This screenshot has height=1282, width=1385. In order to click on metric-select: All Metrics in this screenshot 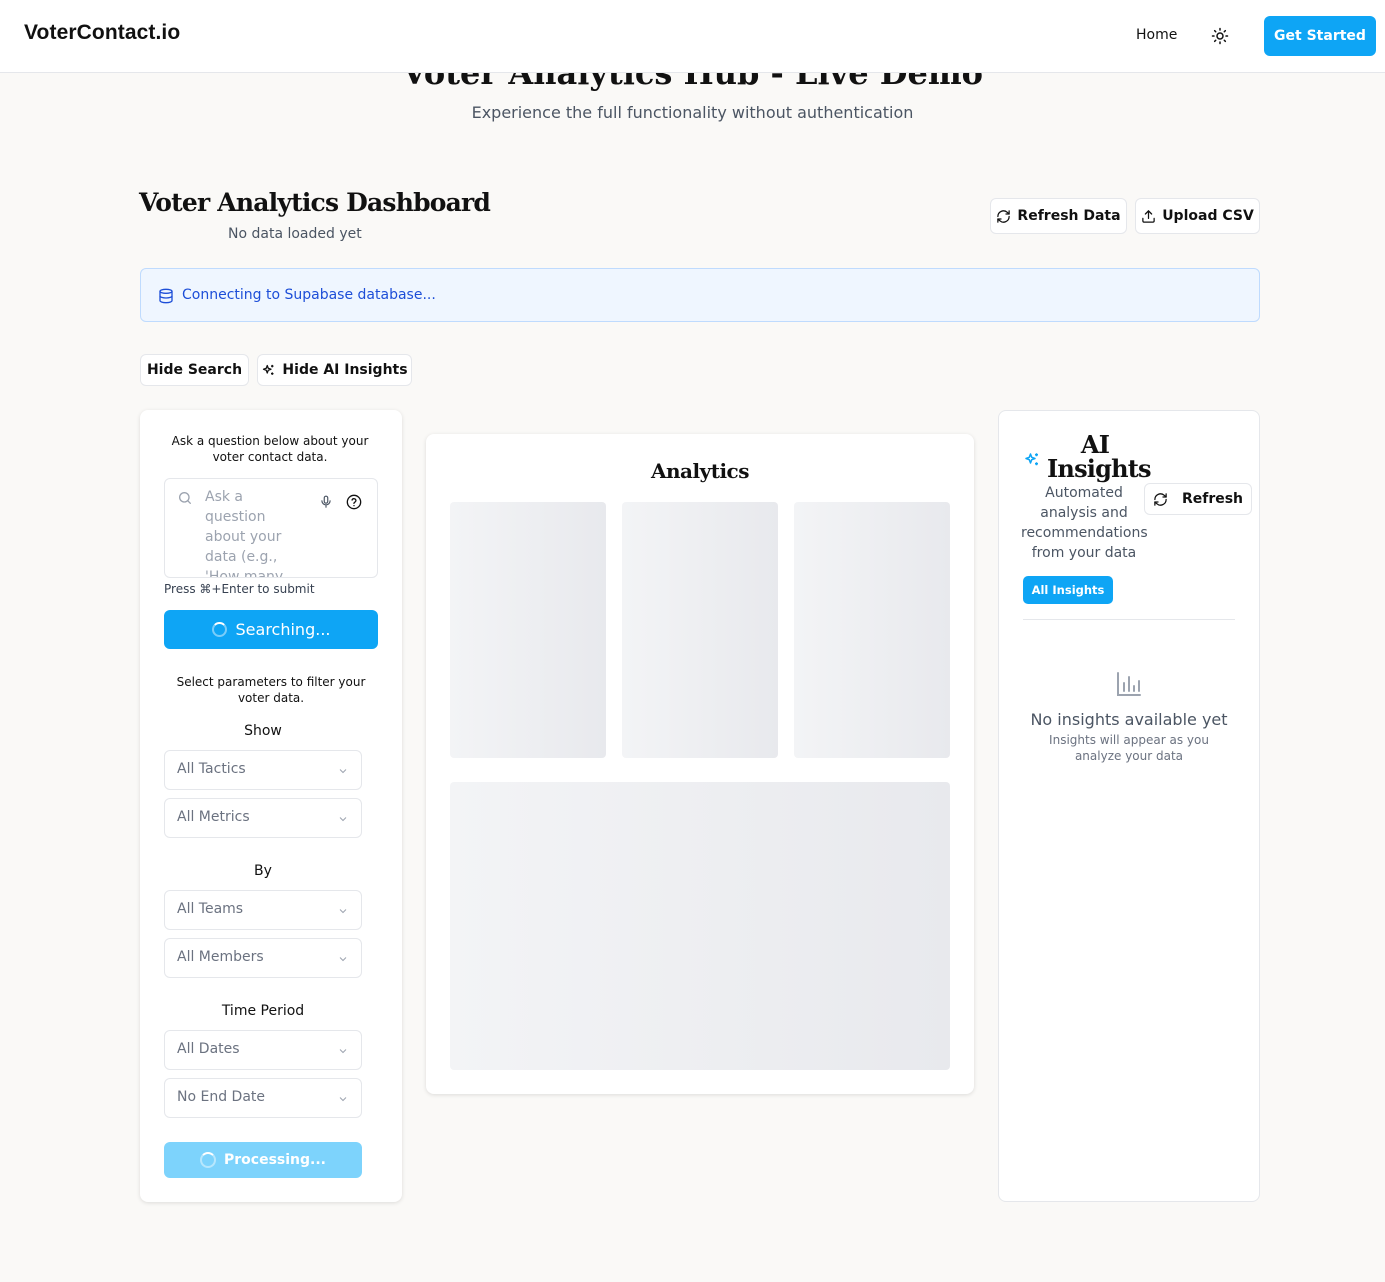, I will do `click(263, 818)`.